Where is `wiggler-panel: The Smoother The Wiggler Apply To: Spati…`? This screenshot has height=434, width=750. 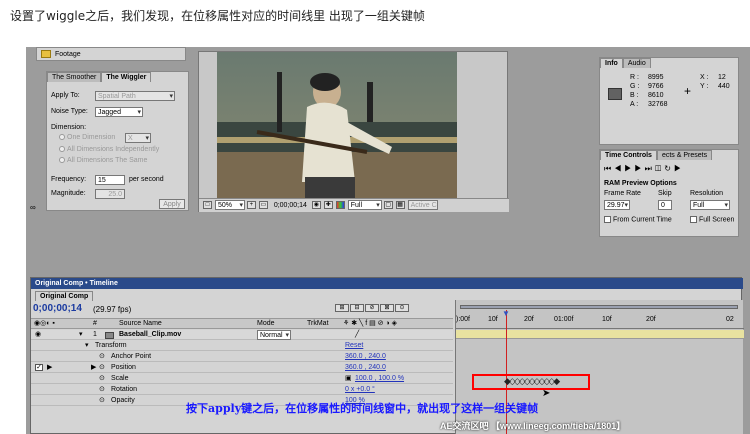 wiggler-panel: The Smoother The Wiggler Apply To: Spati… is located at coordinates (117, 141).